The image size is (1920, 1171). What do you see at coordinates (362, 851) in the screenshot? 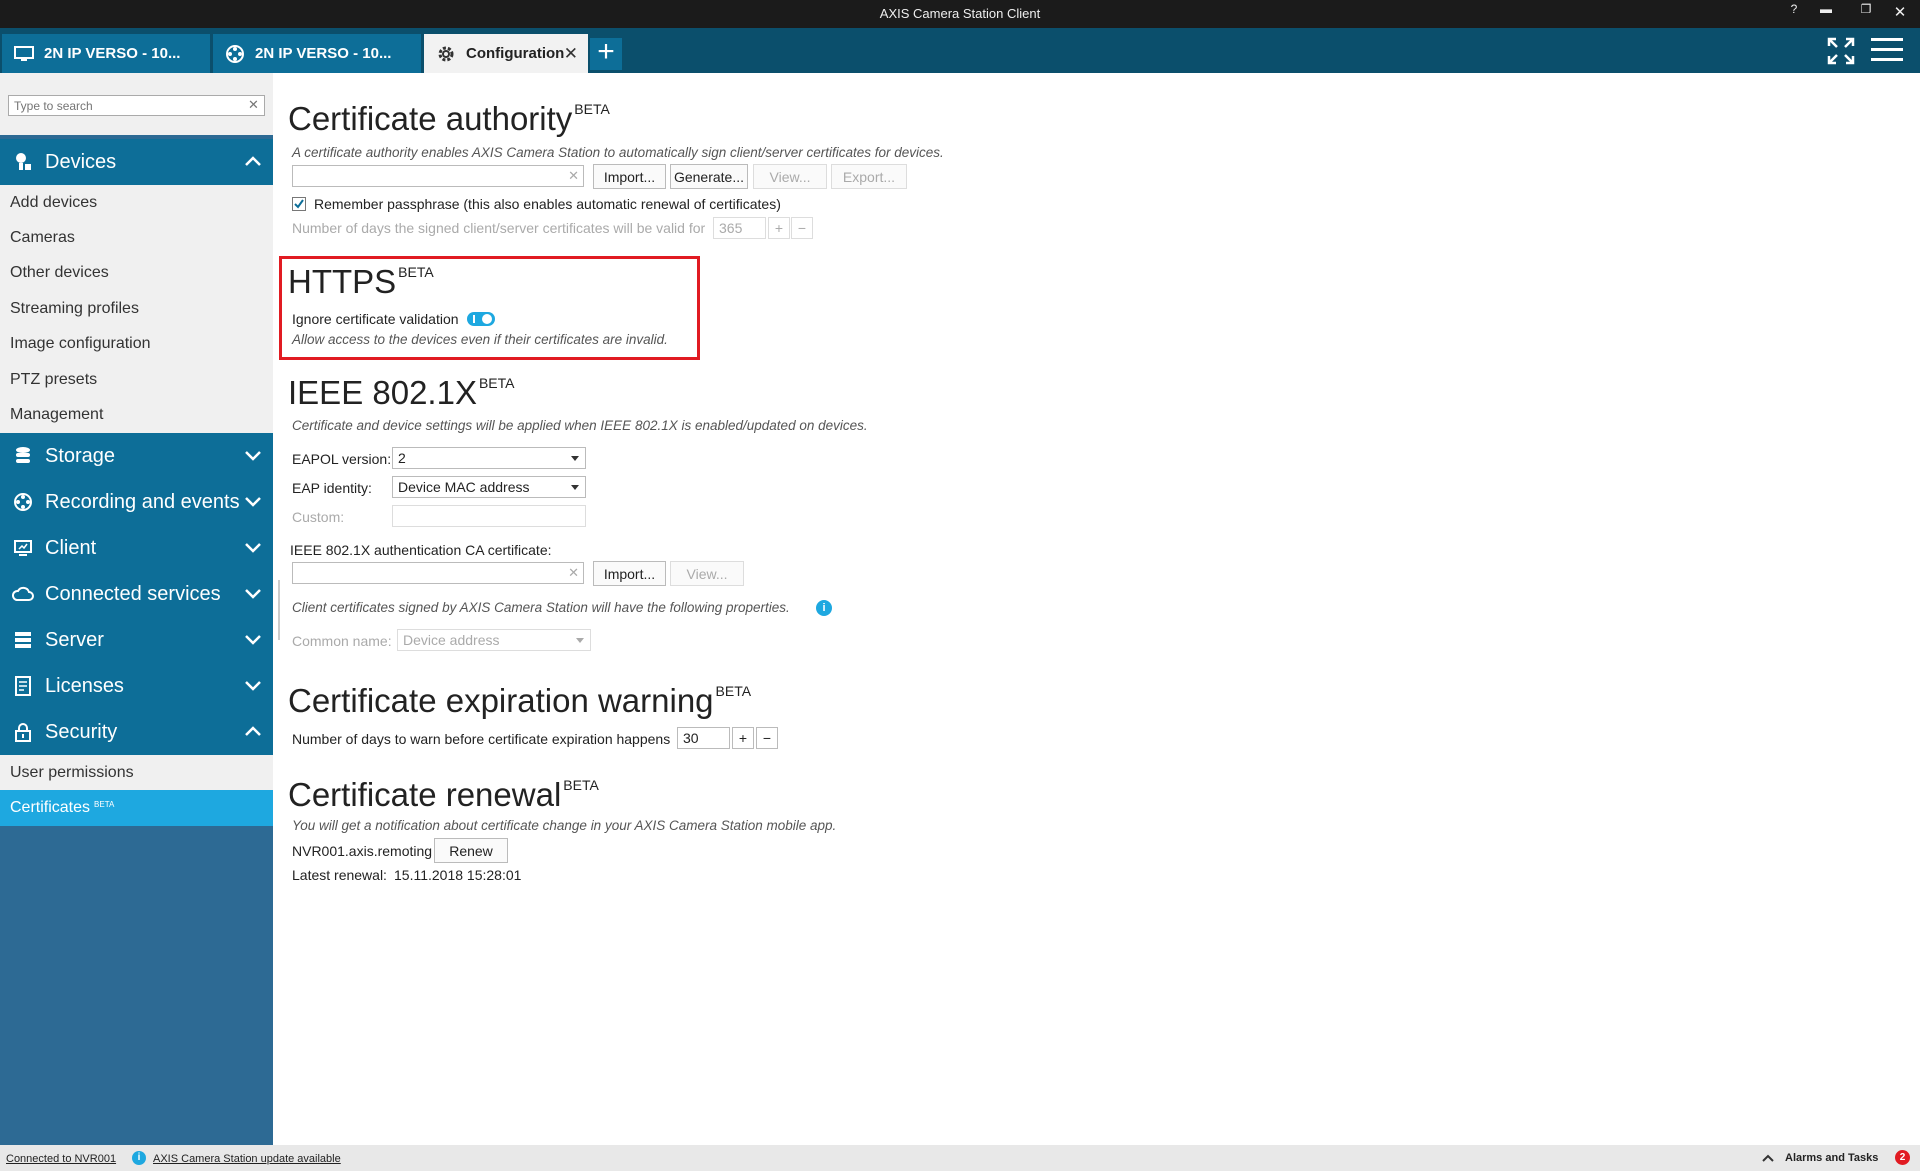
I see `renewal-host-label: NVR001.axis.remoting` at bounding box center [362, 851].